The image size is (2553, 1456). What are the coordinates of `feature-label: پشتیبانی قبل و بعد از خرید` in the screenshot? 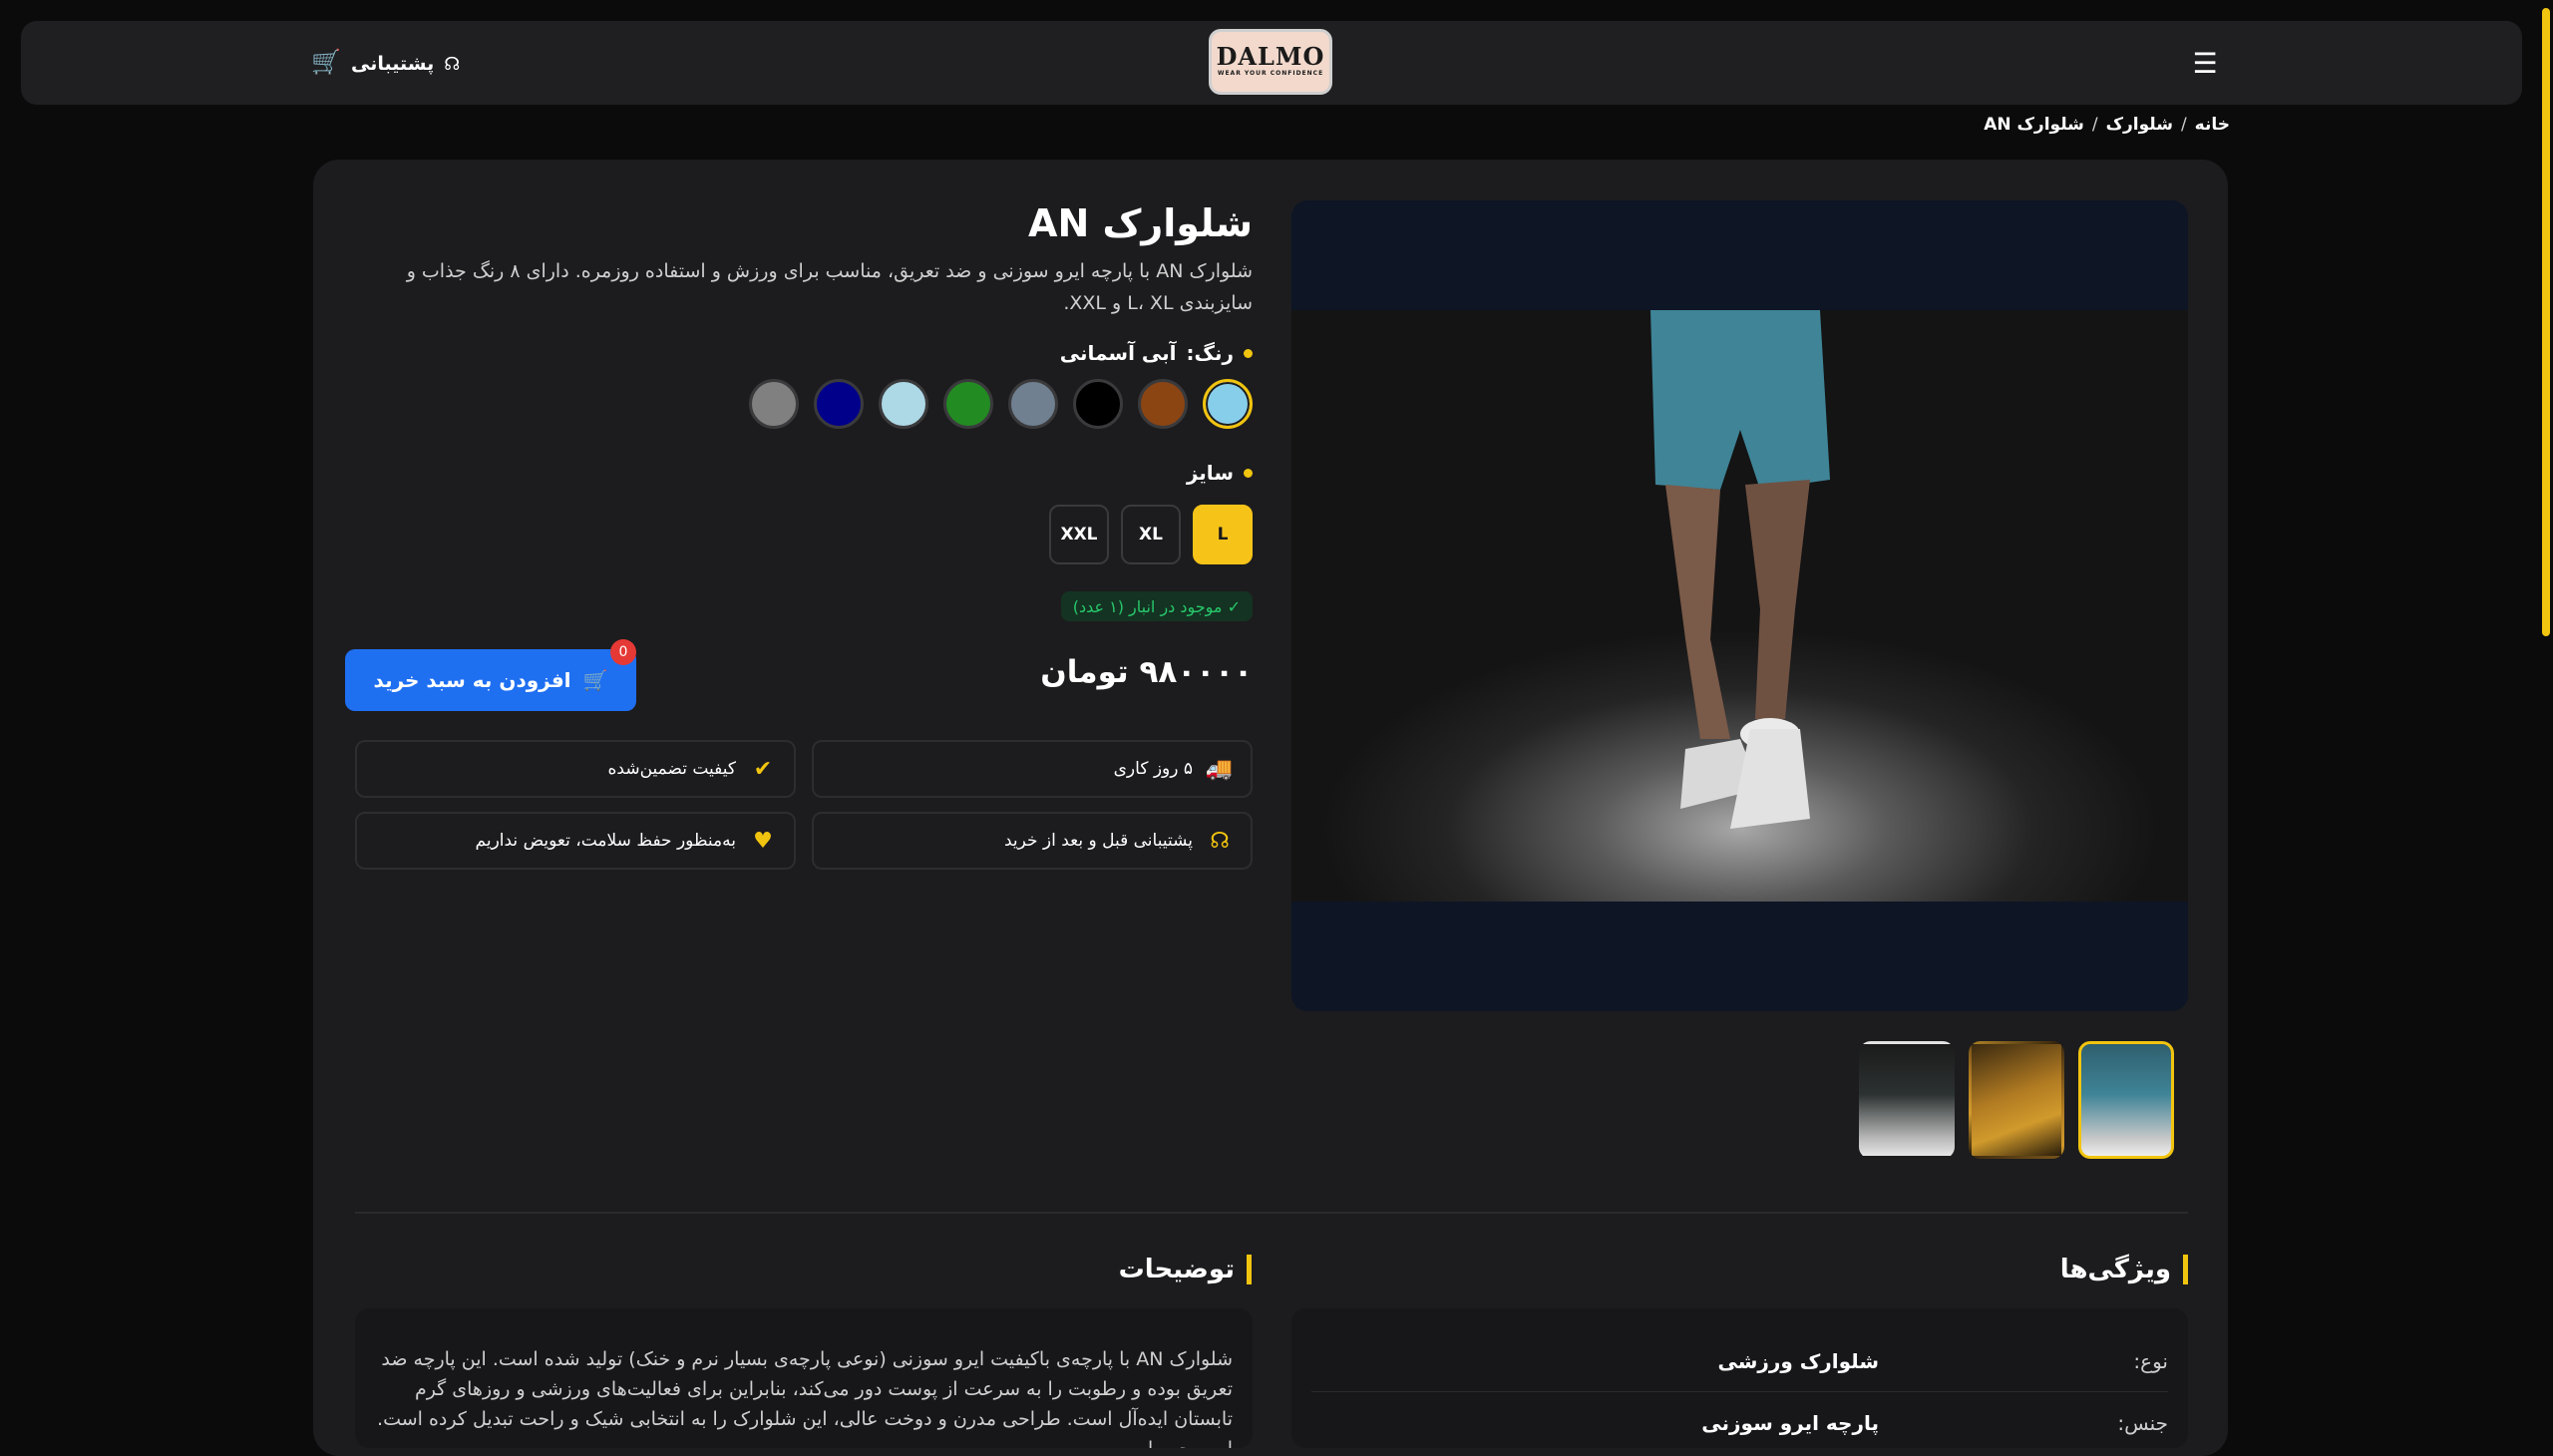 It's located at (1098, 841).